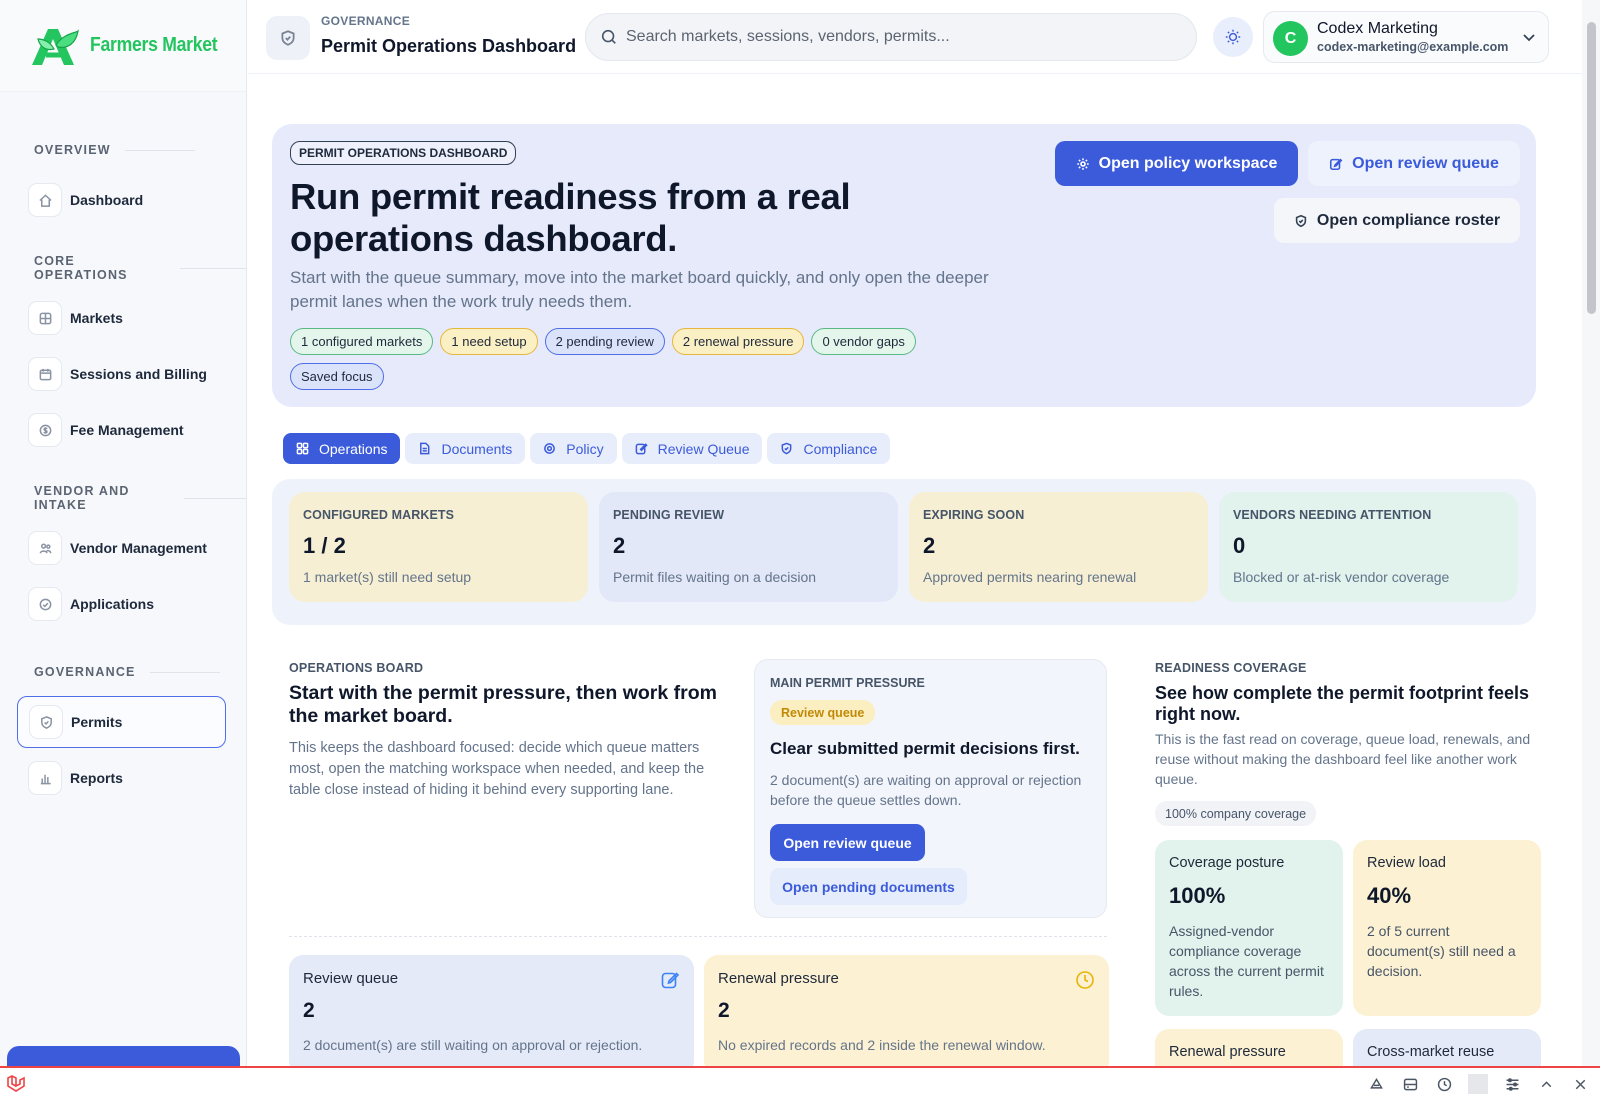  Describe the element at coordinates (121, 778) in the screenshot. I see `sidebar-item-reports: Reports` at that location.